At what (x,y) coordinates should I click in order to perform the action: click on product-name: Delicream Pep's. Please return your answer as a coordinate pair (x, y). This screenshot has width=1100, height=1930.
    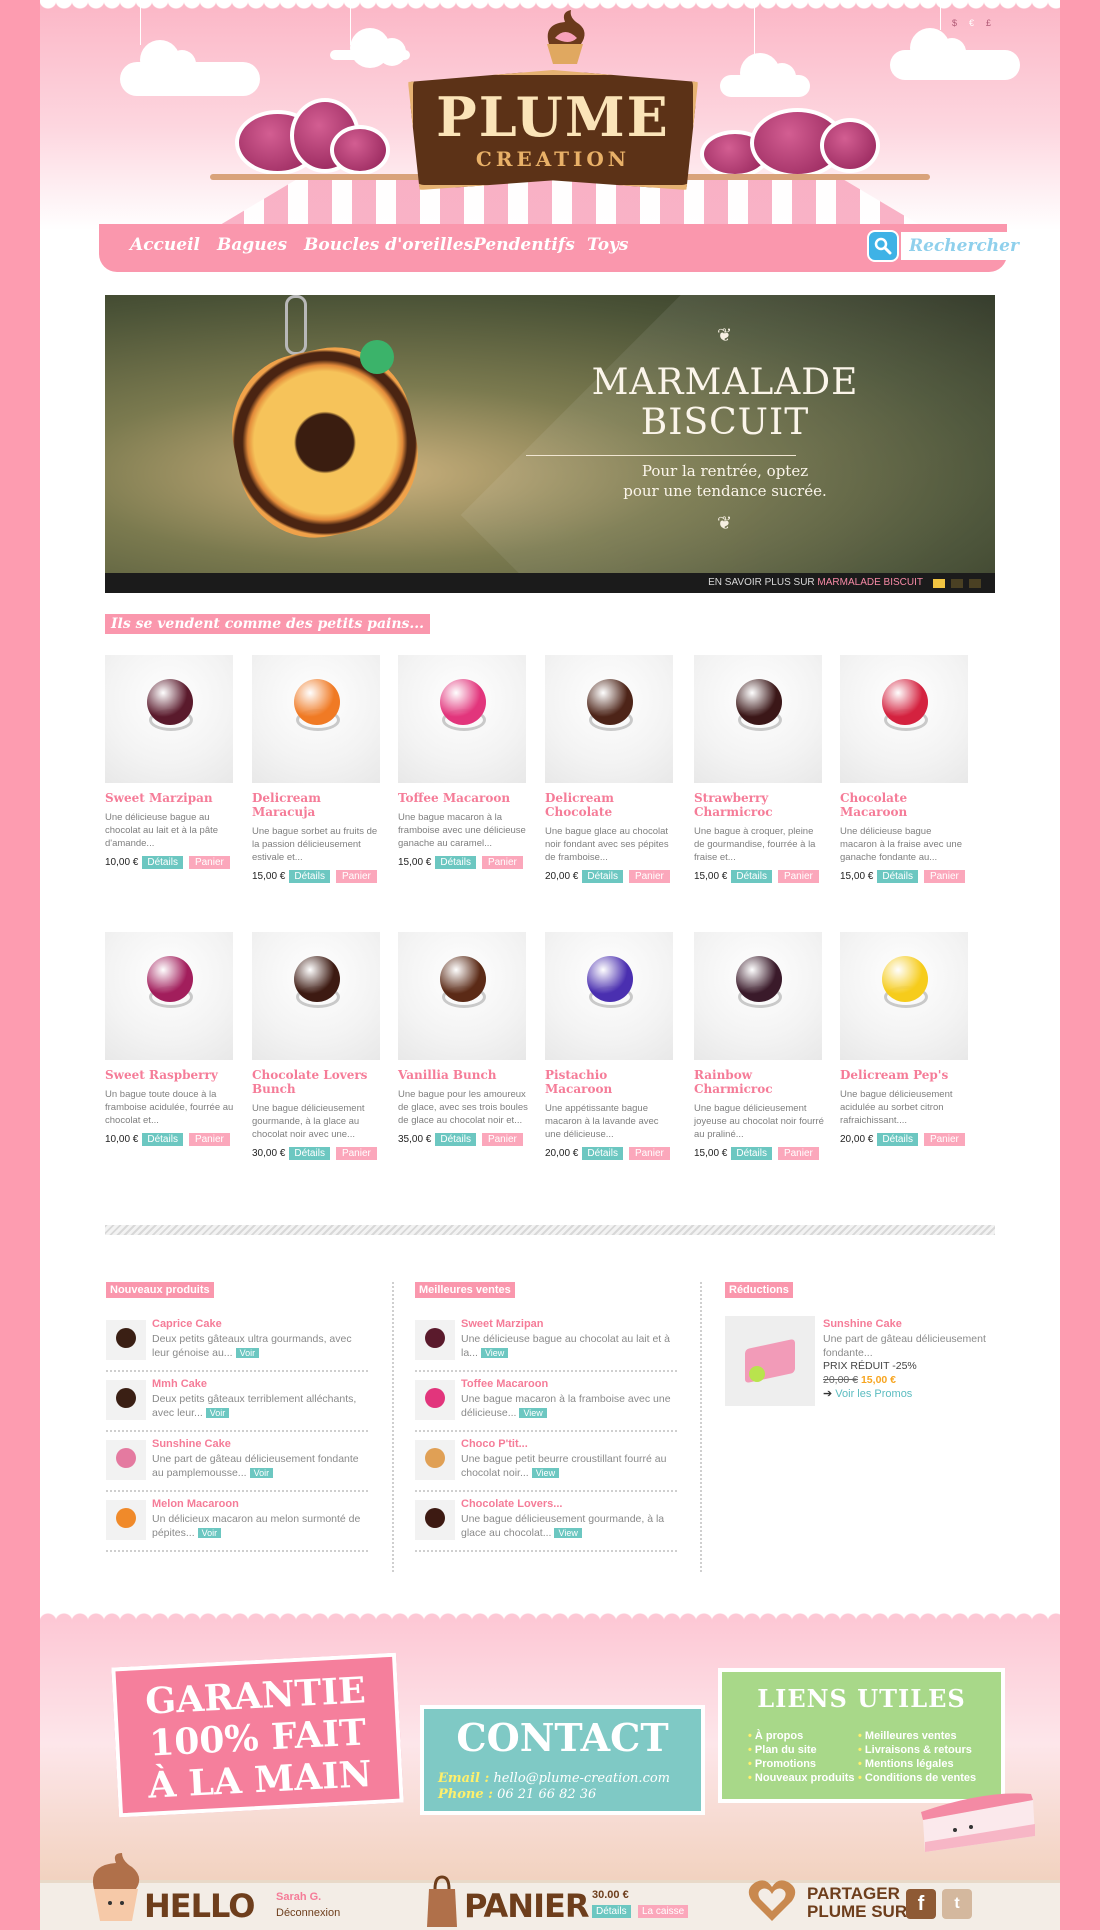
    Looking at the image, I should click on (905, 1075).